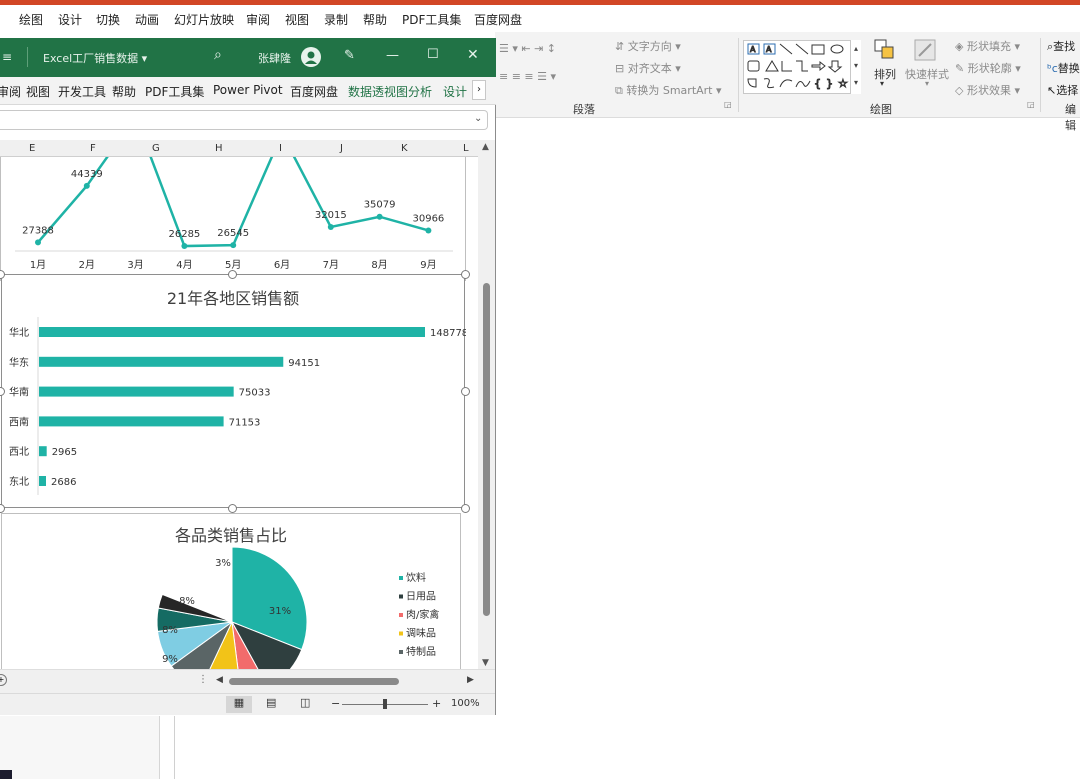 Image resolution: width=1080 pixels, height=779 pixels. I want to click on page-layout-icon: ▤, so click(271, 702).